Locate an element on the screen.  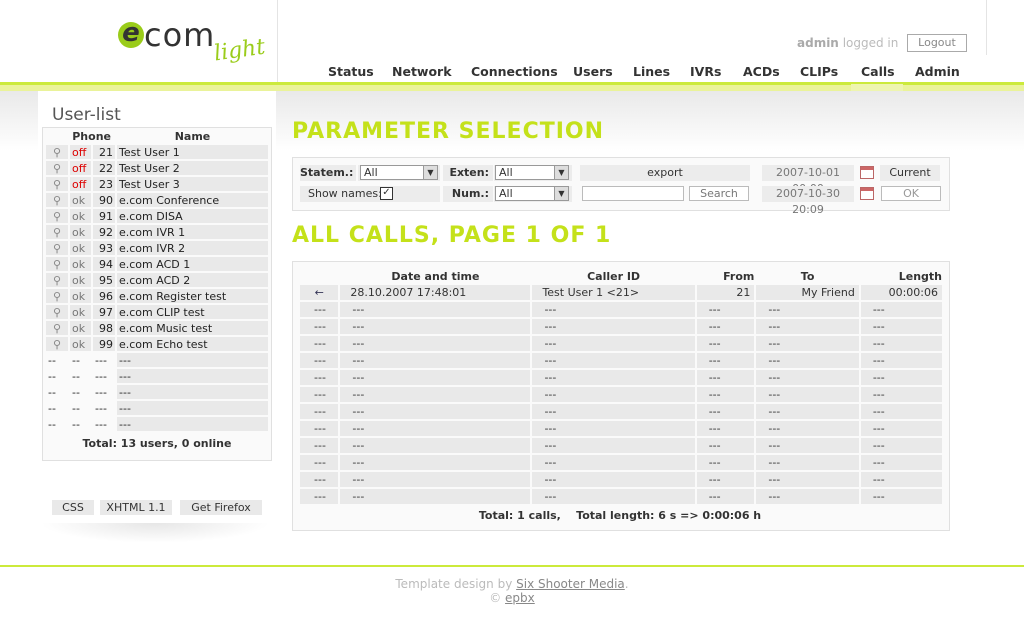
list-item: ⚲ off 23 Test User 3 is located at coordinates (157, 184).